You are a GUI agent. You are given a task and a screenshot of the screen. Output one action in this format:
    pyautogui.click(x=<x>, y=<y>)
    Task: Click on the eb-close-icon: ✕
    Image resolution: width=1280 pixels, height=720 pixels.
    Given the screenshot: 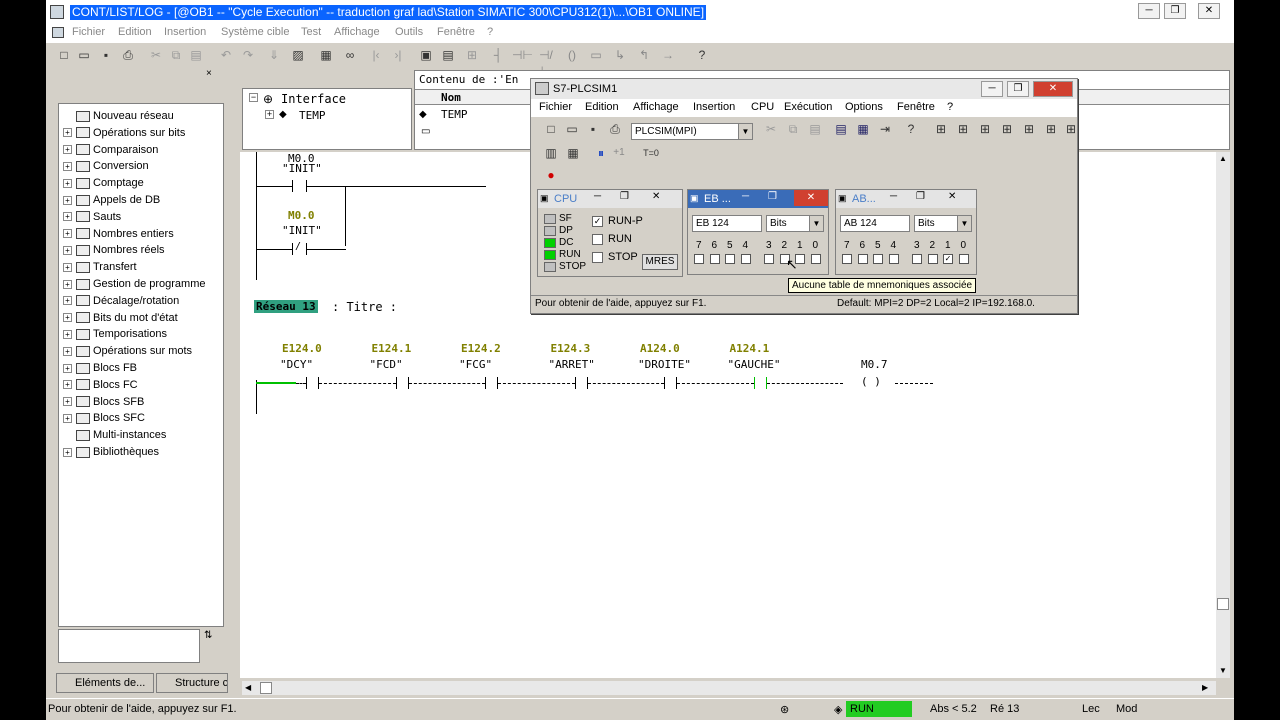 What is the action you would take?
    pyautogui.click(x=811, y=198)
    